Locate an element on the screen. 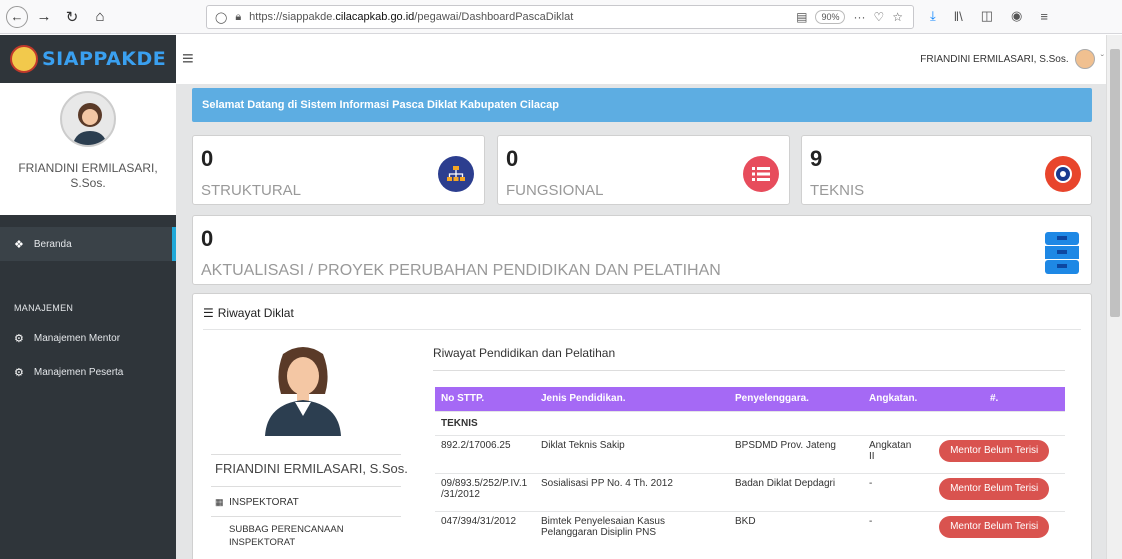 This screenshot has height=559, width=1122. panel-header: ☰ Riwayat Diklat is located at coordinates (248, 313).